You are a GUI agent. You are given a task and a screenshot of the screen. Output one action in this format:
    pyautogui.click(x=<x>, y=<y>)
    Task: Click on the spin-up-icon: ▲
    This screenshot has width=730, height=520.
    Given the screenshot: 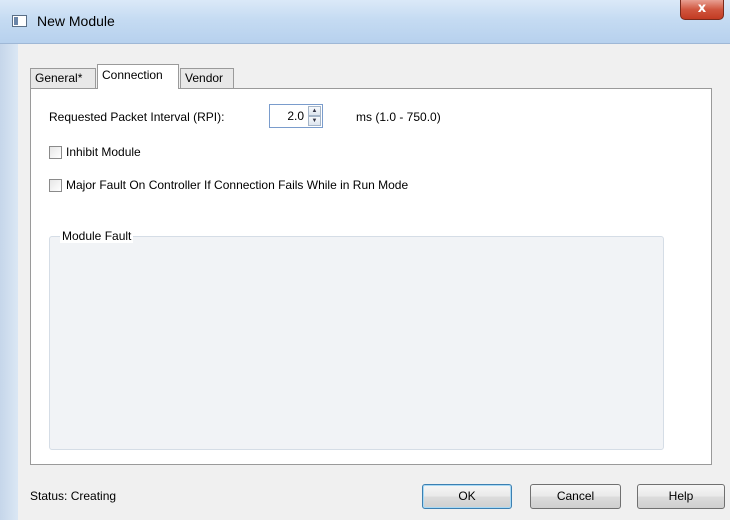 What is the action you would take?
    pyautogui.click(x=314, y=111)
    